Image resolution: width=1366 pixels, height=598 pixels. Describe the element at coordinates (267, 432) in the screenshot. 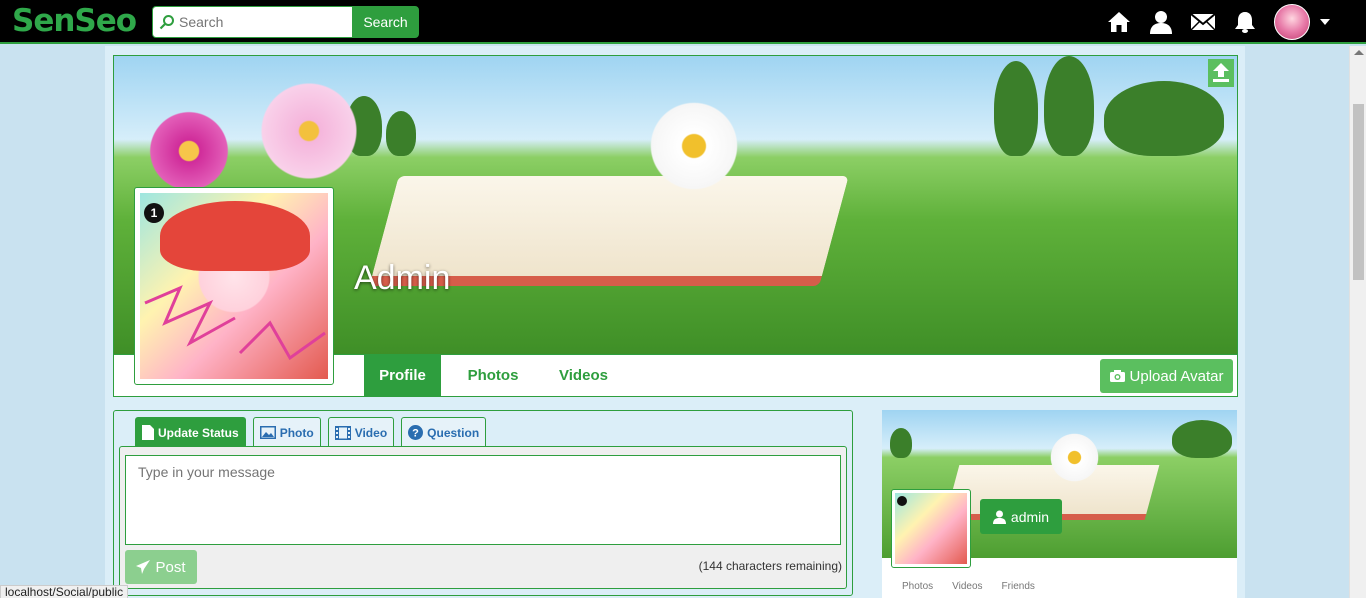

I see `image-icon` at that location.